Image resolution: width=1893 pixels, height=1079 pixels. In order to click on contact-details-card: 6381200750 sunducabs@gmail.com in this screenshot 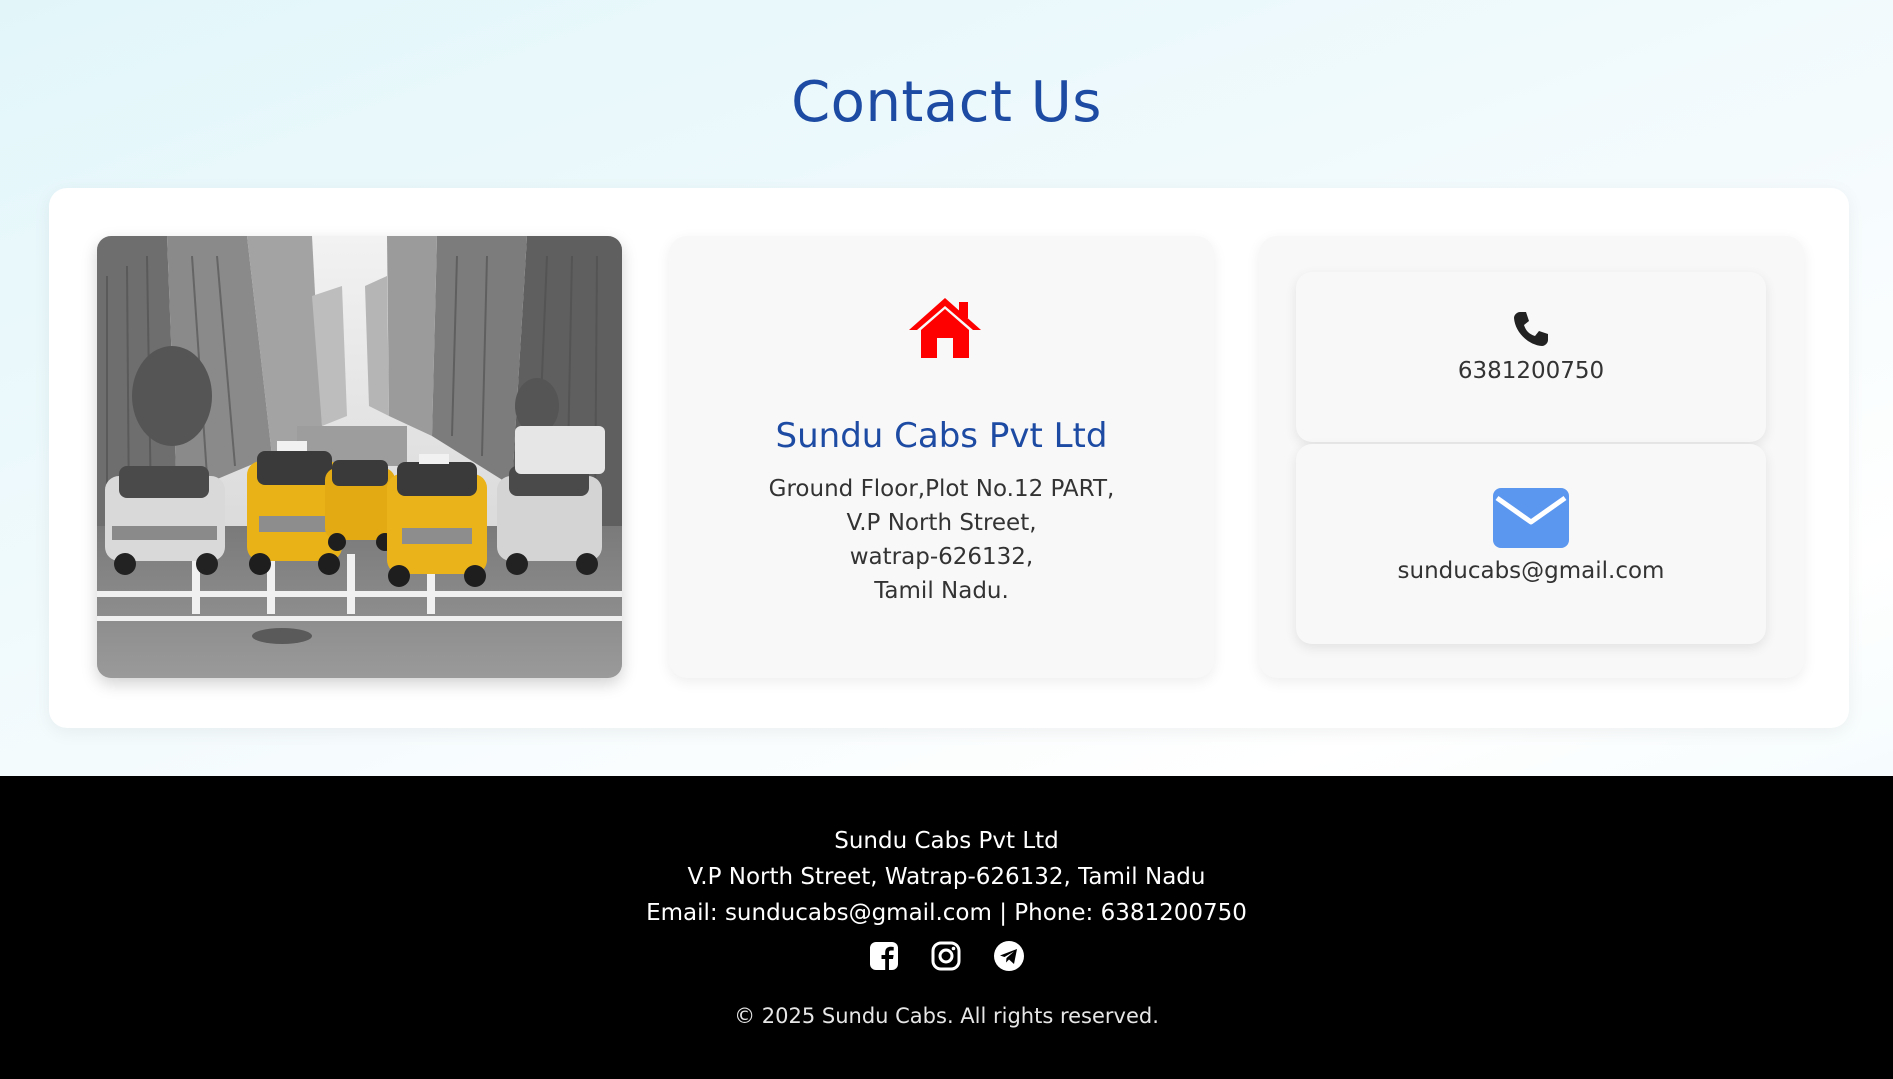, I will do `click(1531, 457)`.